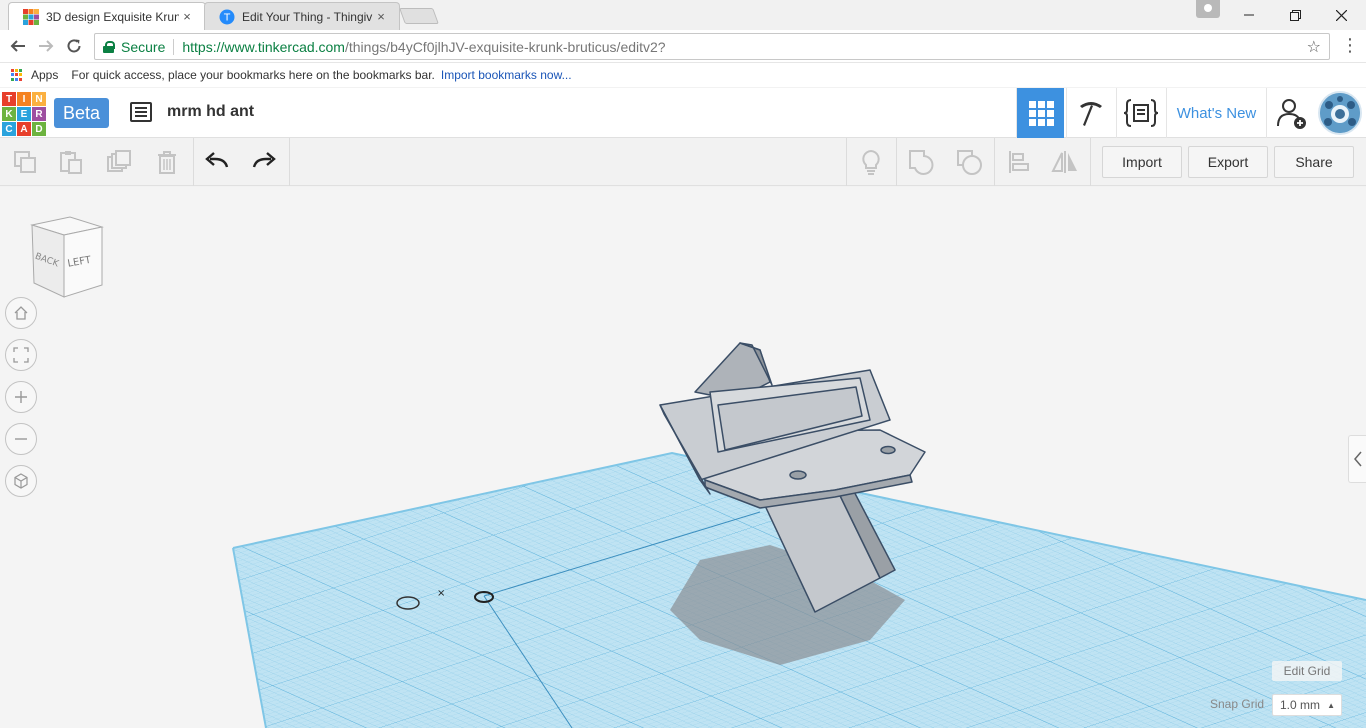 This screenshot has height=728, width=1366. What do you see at coordinates (9, 129) in the screenshot?
I see `logo-letter: C` at bounding box center [9, 129].